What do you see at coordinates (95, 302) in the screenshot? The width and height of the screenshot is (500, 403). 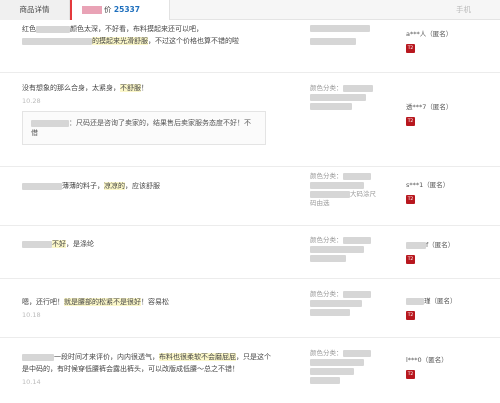 I see `review-text-line: 嗯，还行吧！就是腰部的松紧不是很好！容易松` at bounding box center [95, 302].